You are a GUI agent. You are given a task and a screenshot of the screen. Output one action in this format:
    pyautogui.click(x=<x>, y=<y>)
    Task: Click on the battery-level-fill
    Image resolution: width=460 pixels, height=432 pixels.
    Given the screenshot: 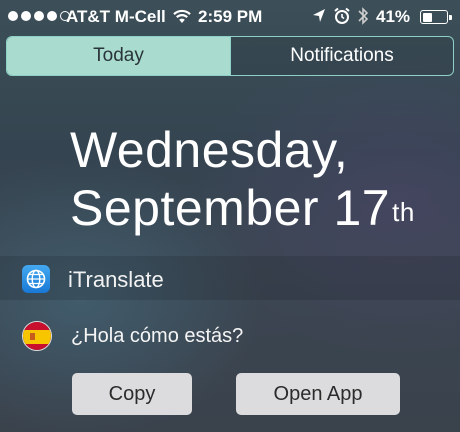 What is the action you would take?
    pyautogui.click(x=427, y=17)
    